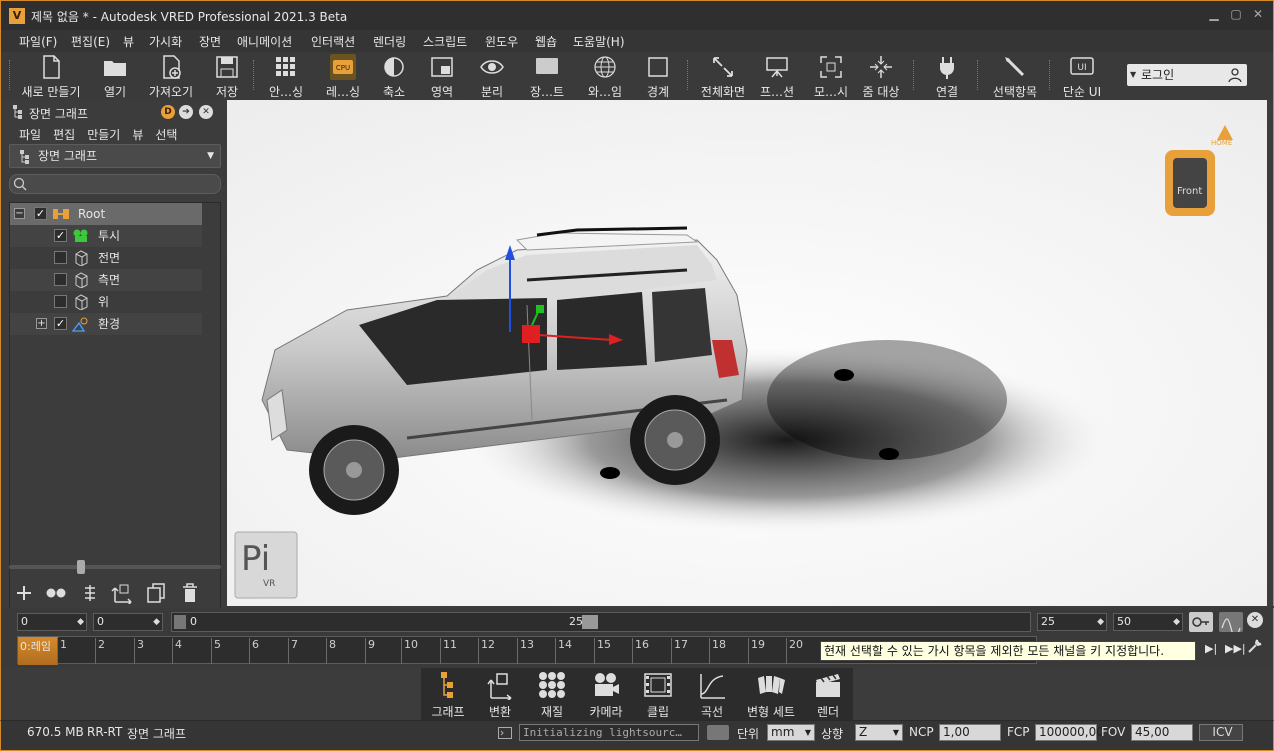 This screenshot has width=1274, height=751. What do you see at coordinates (38, 41) in the screenshot?
I see `menu-file: 파일(F)` at bounding box center [38, 41].